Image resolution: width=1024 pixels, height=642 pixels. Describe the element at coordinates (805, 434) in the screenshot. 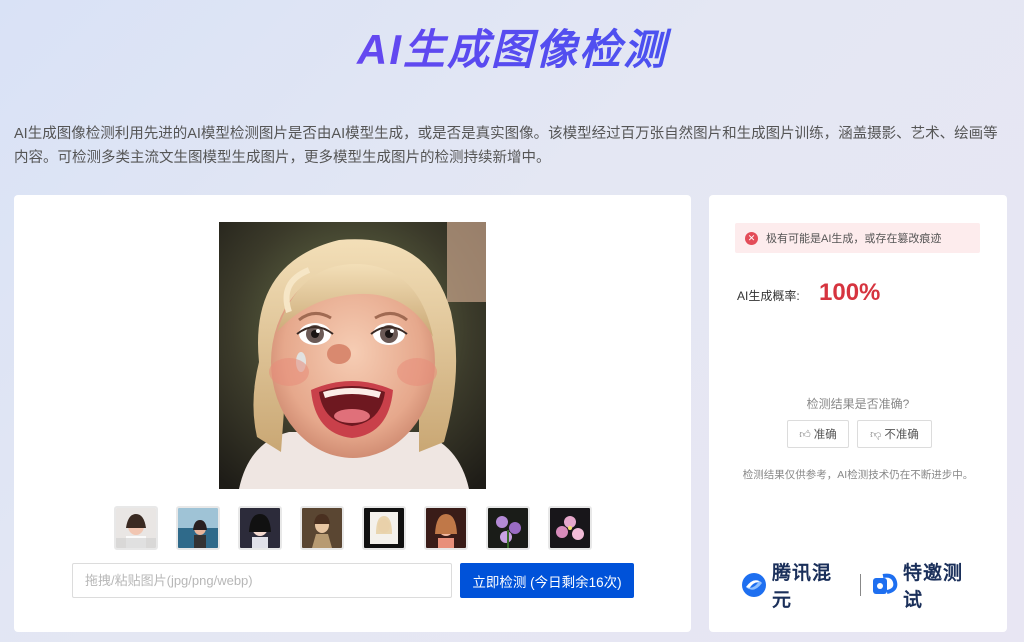

I see `thumbs-up-icon: 👍︎` at that location.